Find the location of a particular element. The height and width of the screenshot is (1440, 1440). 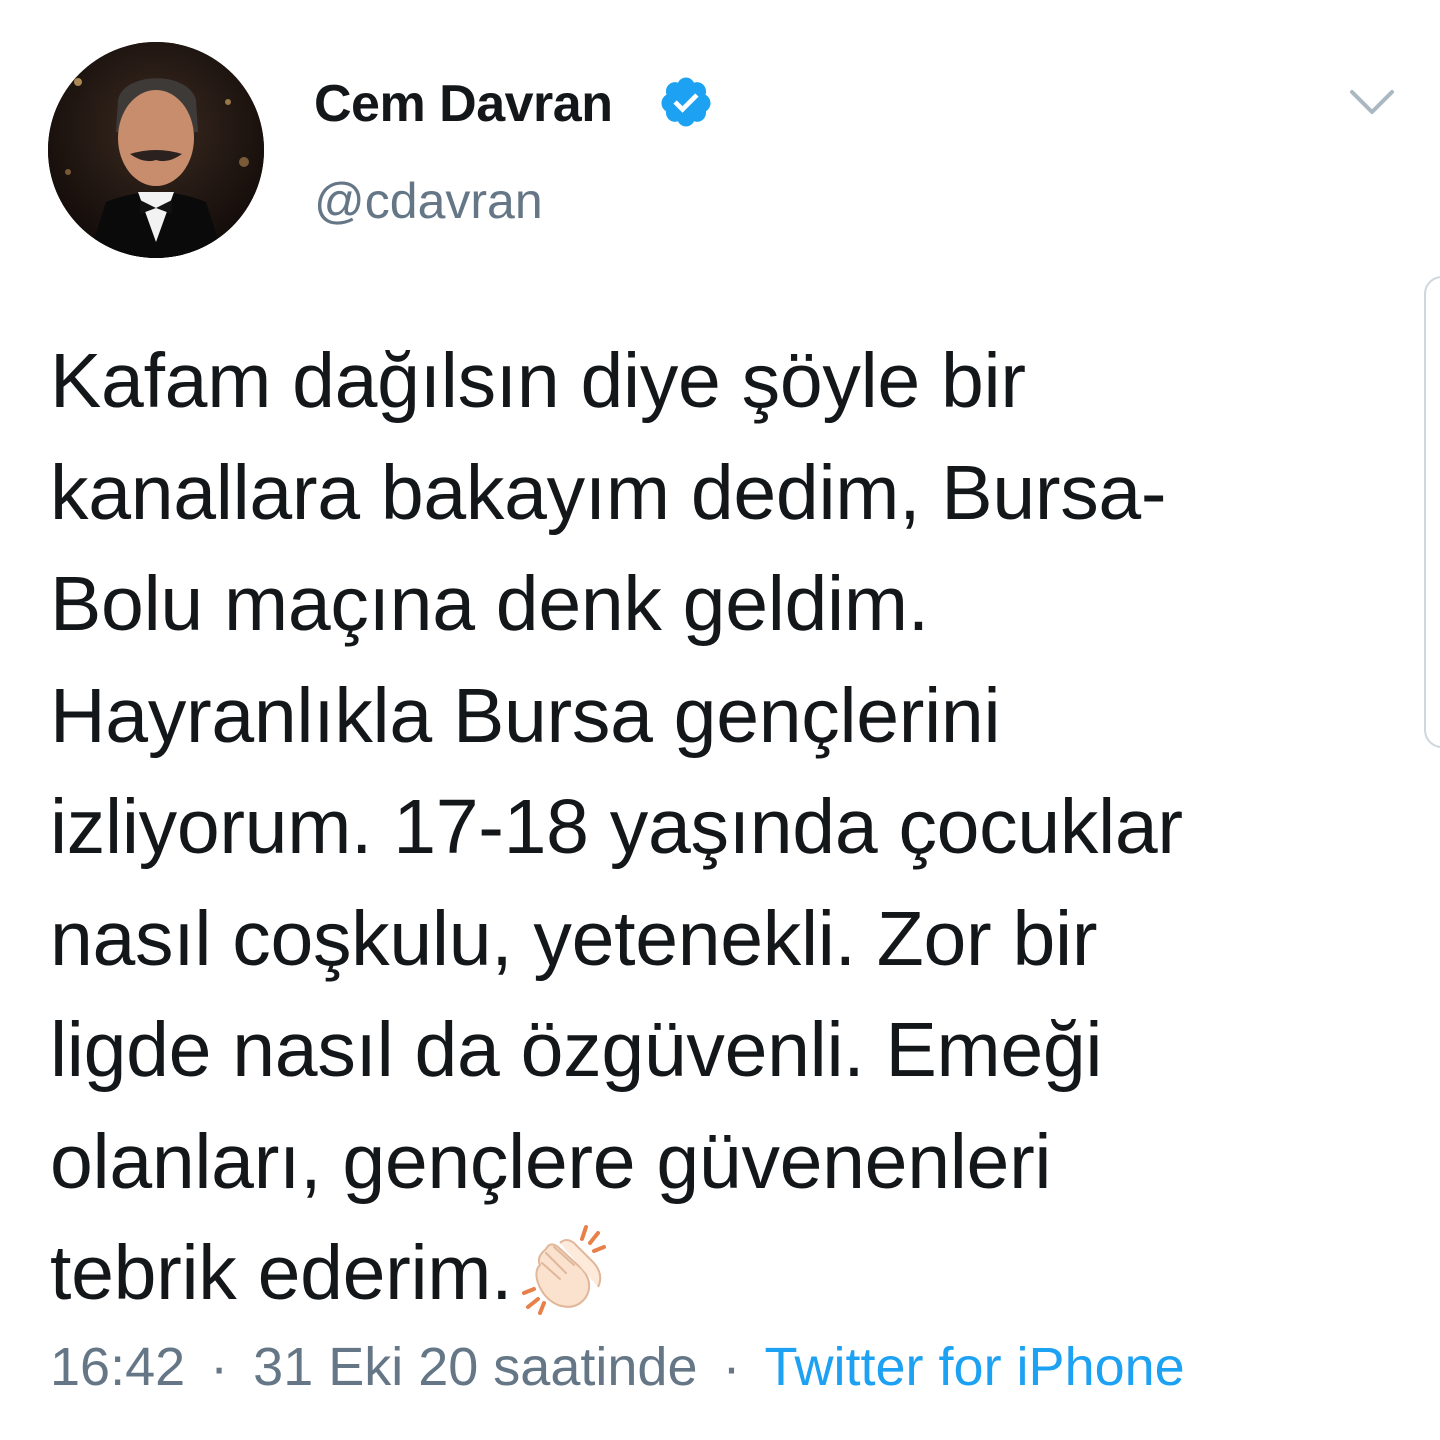

tweet-line: tebrik ederim. is located at coordinates (281, 1273).